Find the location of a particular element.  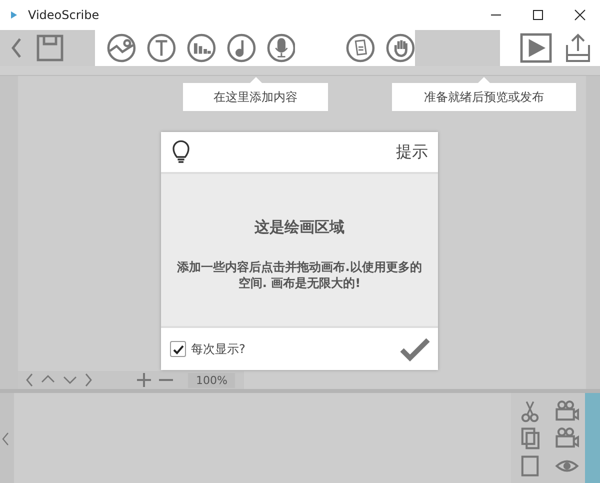

dialog-heading: 这是绘画区域 is located at coordinates (299, 227).